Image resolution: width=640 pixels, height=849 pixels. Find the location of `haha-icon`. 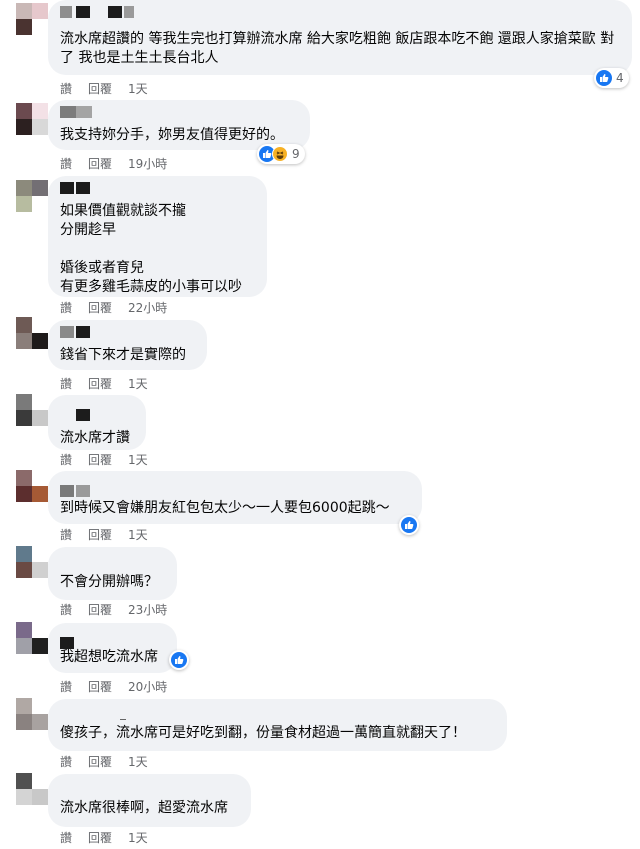

haha-icon is located at coordinates (280, 154).